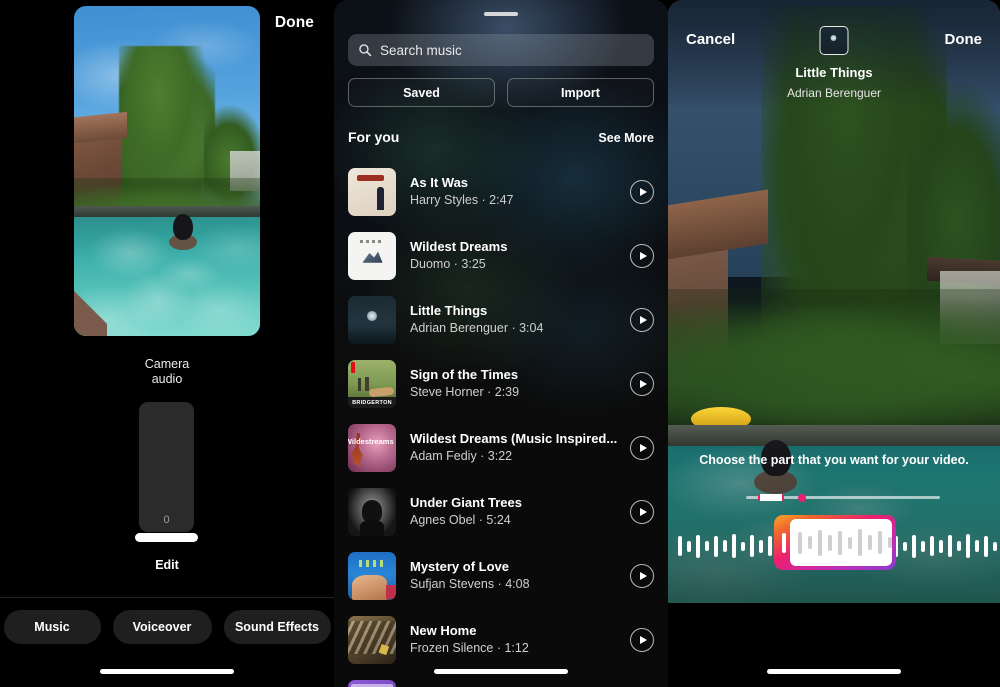 This screenshot has width=1000, height=687. Describe the element at coordinates (465, 392) in the screenshot. I see `track-subtitle: Steve Horner · 2:39` at that location.